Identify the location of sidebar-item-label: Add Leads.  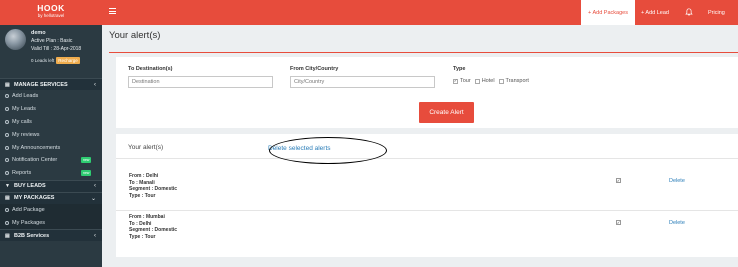
(25, 96).